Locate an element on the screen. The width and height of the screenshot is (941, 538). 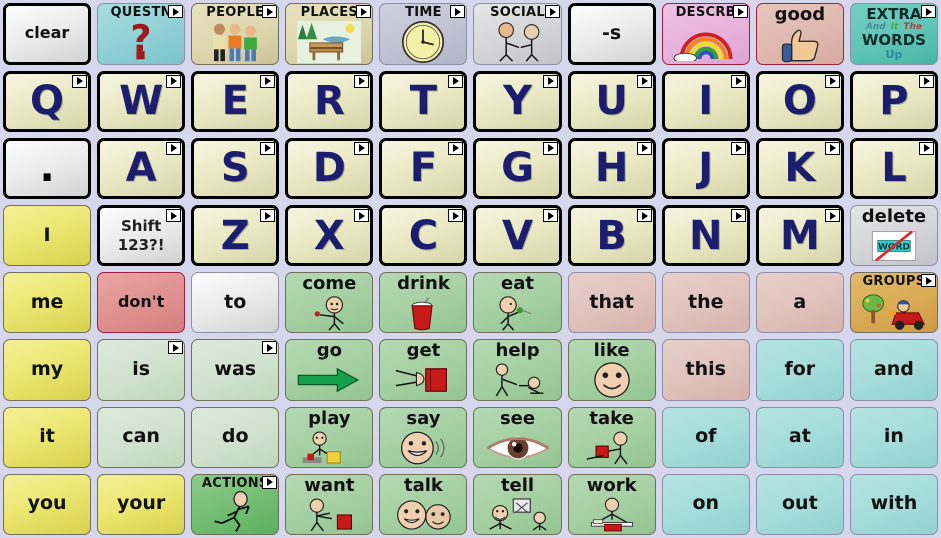
key-with: with is located at coordinates (893, 504).